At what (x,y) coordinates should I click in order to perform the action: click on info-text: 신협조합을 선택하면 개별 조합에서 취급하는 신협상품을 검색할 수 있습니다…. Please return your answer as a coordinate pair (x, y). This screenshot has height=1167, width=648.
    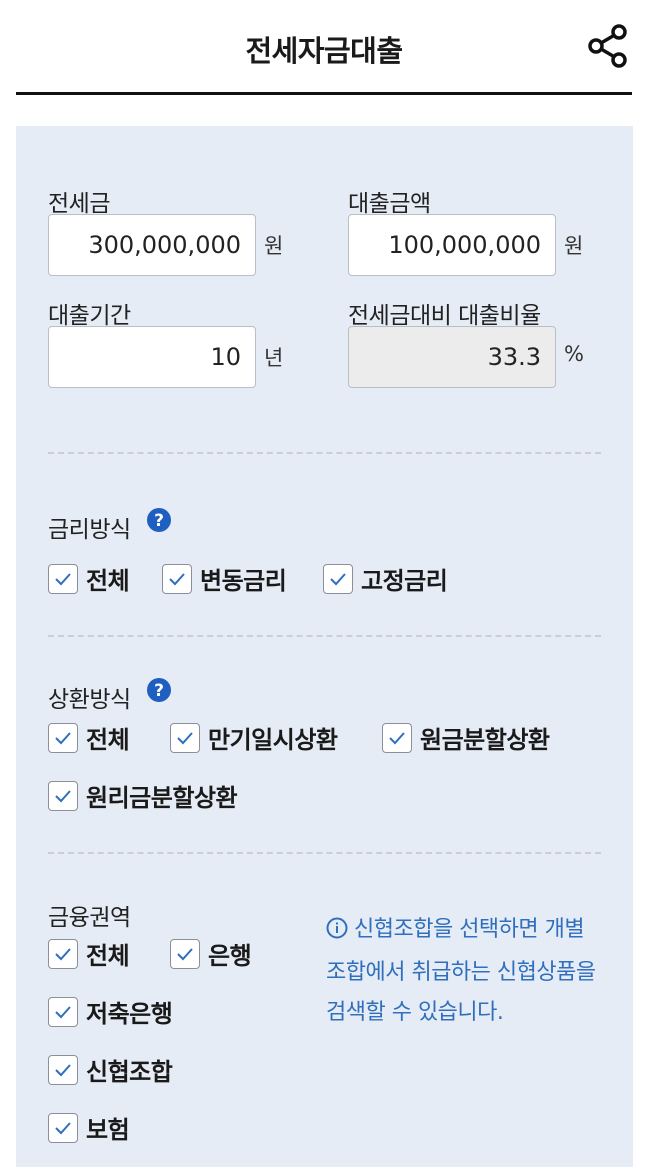
    Looking at the image, I should click on (461, 971).